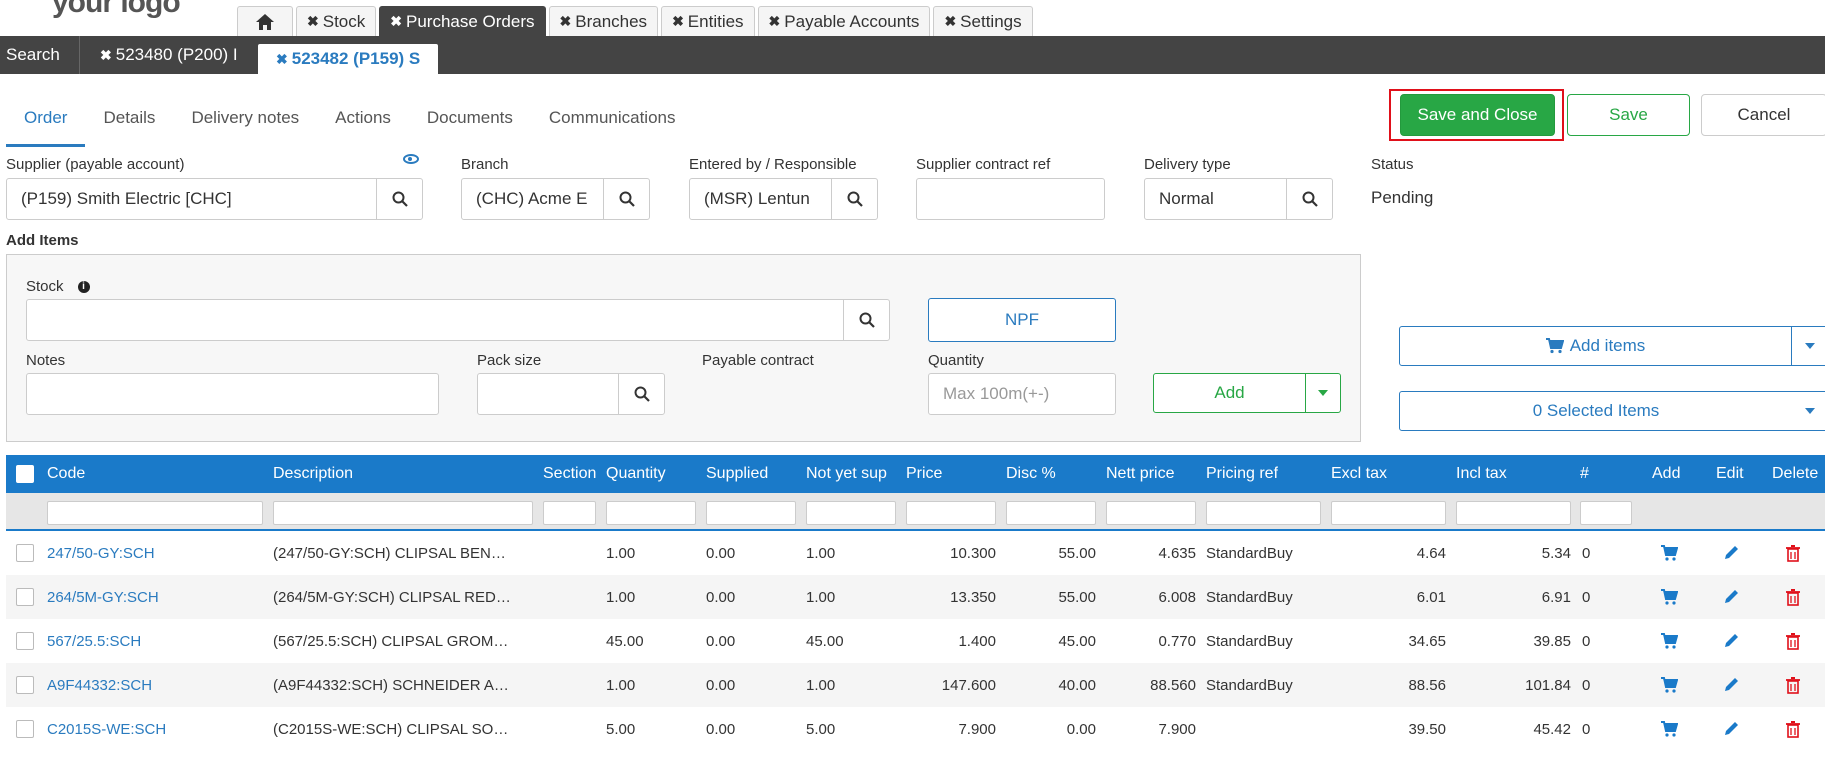 This screenshot has width=1825, height=759. What do you see at coordinates (737, 474) in the screenshot?
I see `col-supplied: Supplied` at bounding box center [737, 474].